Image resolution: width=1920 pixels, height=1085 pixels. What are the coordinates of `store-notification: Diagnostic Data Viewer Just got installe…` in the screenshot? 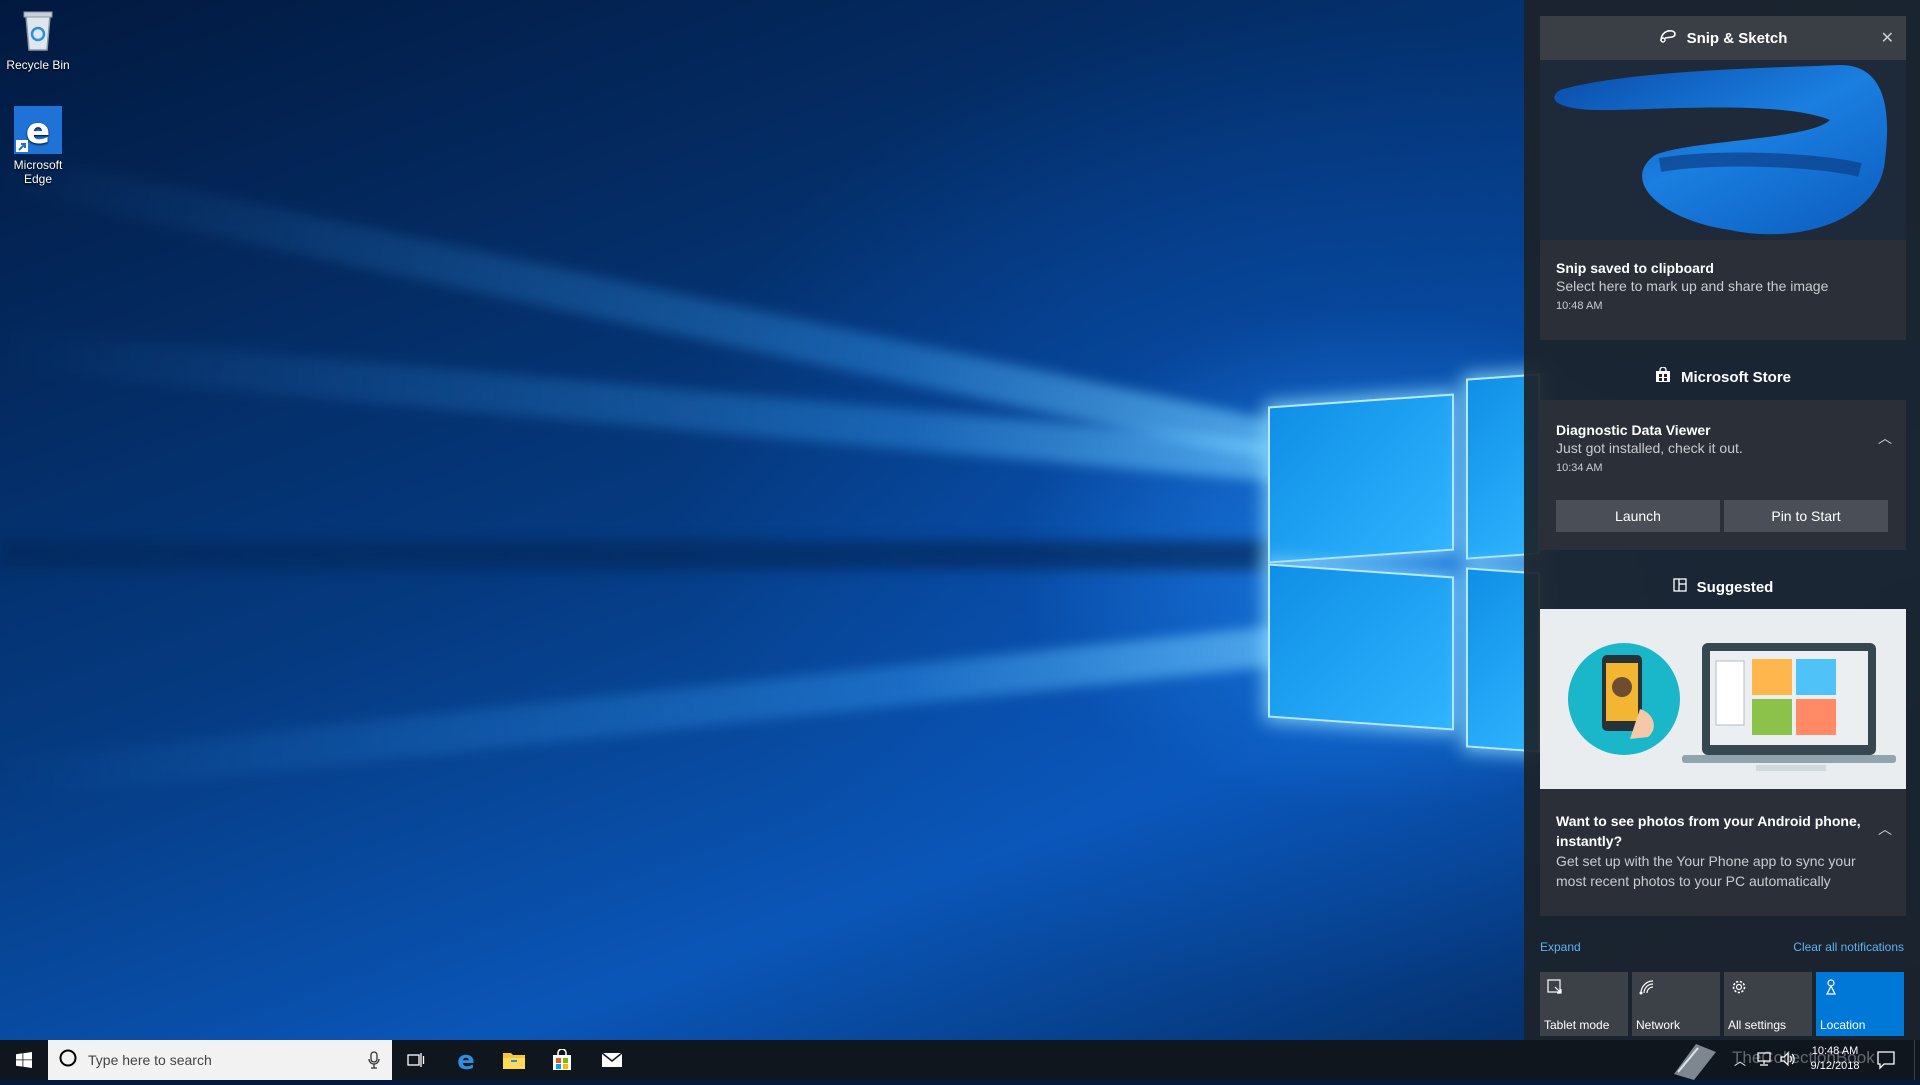 It's located at (1723, 475).